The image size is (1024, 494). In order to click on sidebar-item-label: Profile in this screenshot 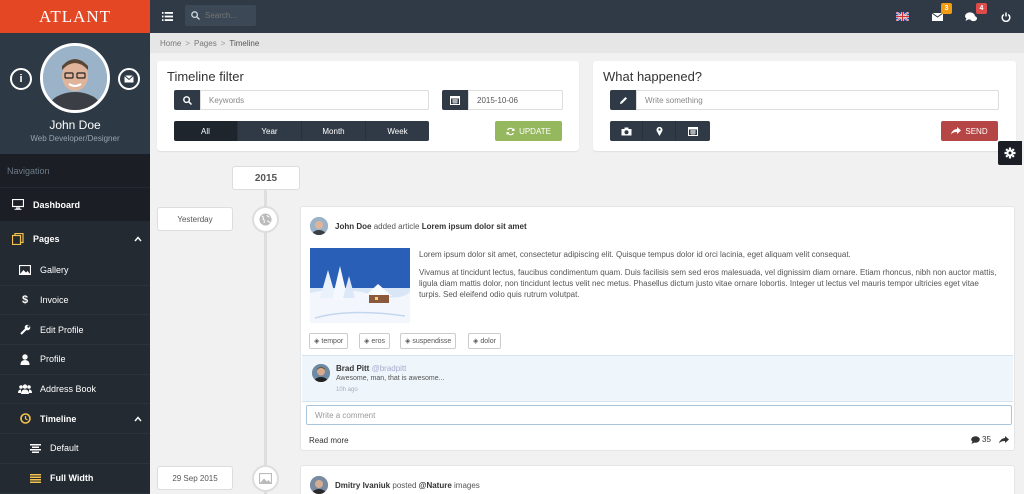, I will do `click(53, 359)`.